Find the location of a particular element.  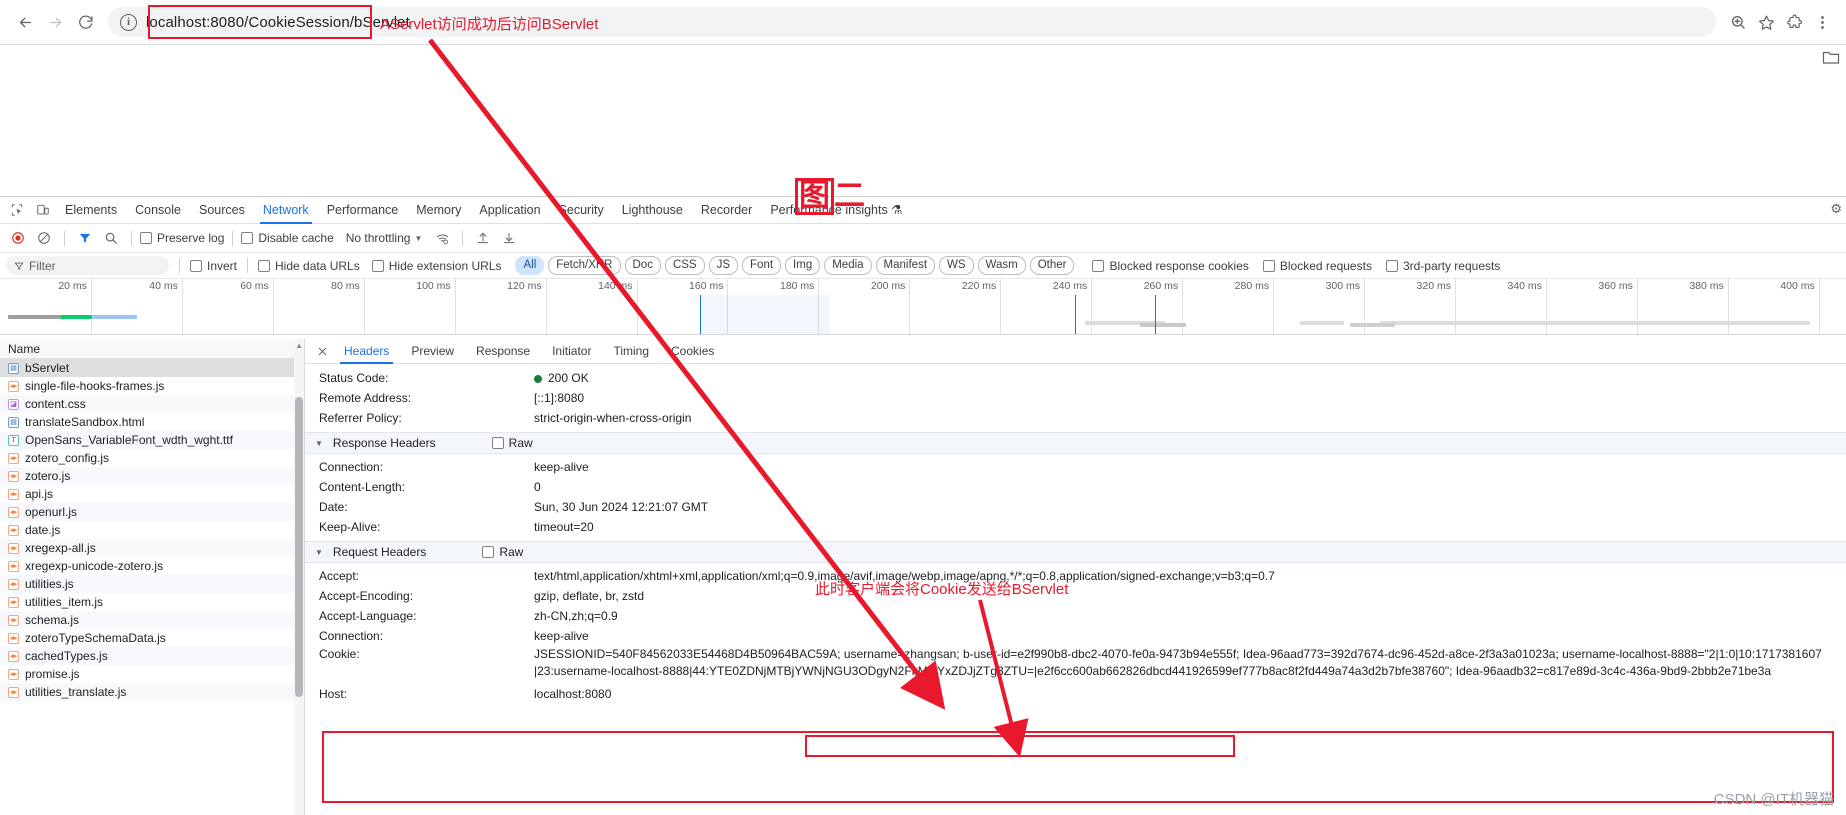

scrollbar-thumb is located at coordinates (299, 547).